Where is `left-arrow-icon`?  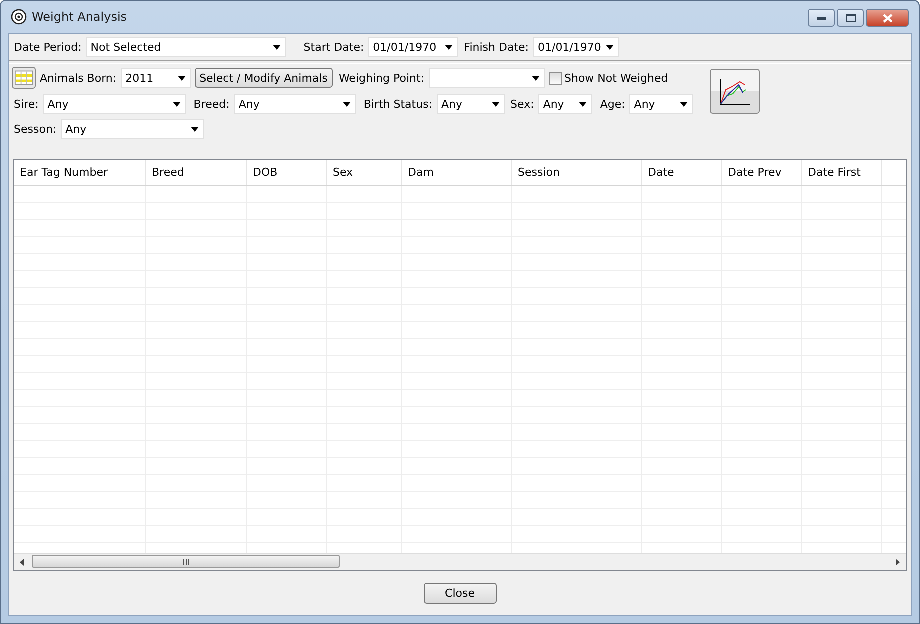
left-arrow-icon is located at coordinates (22, 562).